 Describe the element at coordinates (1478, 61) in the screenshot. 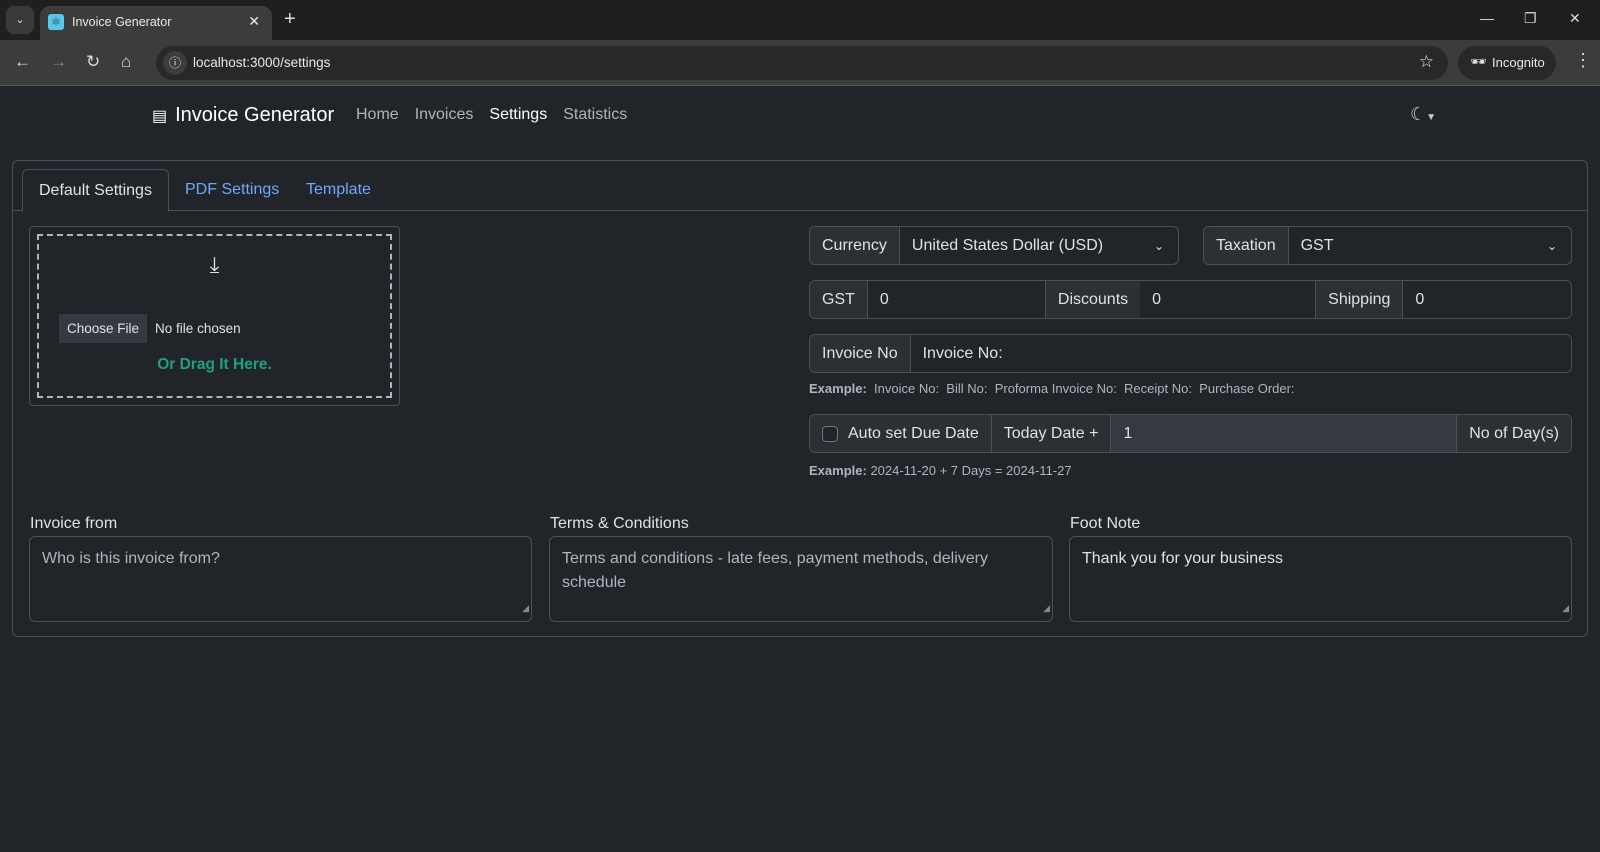

I see `incognito-icon: 🕶` at that location.